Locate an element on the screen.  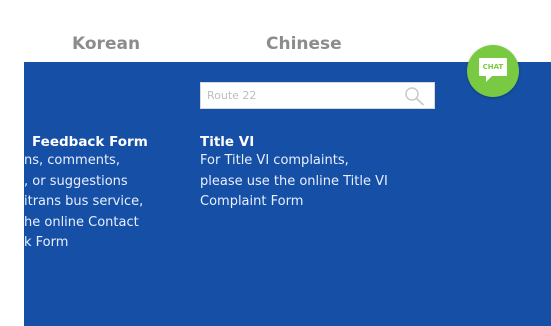
feedback-line: , or suggestions is located at coordinates (76, 181).